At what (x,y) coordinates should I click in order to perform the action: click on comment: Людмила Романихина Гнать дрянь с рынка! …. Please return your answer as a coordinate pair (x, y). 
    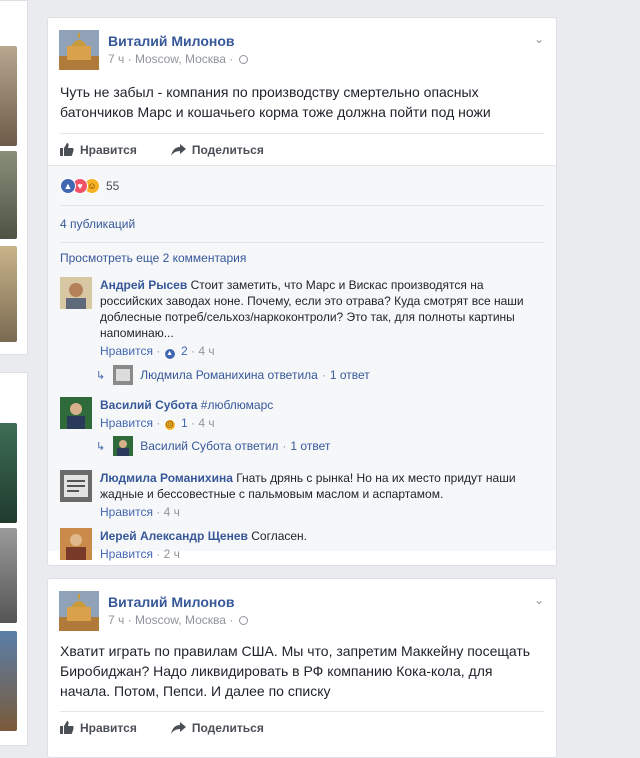
    Looking at the image, I should click on (302, 495).